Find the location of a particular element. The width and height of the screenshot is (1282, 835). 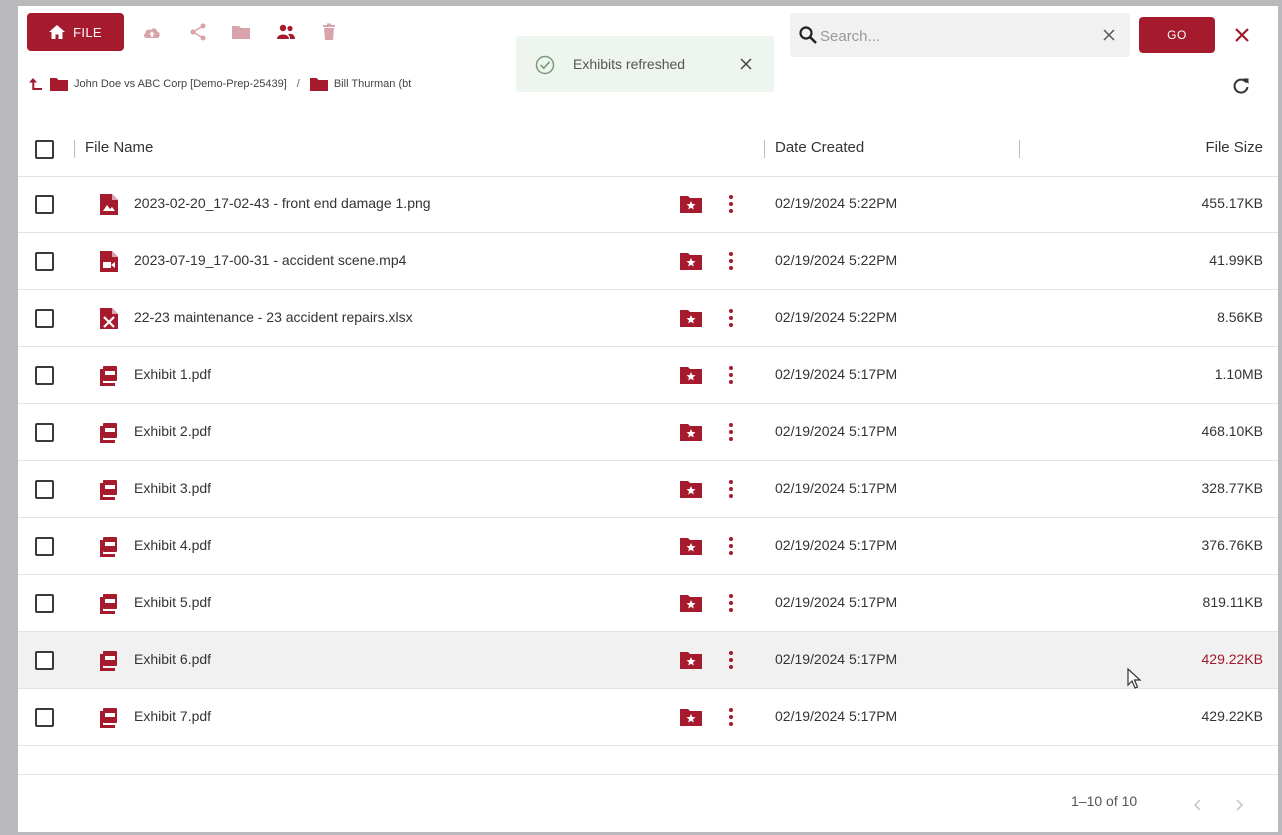

table-row: Exhibit 4.pdf 02/19/2024 5:17PM 376.76KB is located at coordinates (648, 546).